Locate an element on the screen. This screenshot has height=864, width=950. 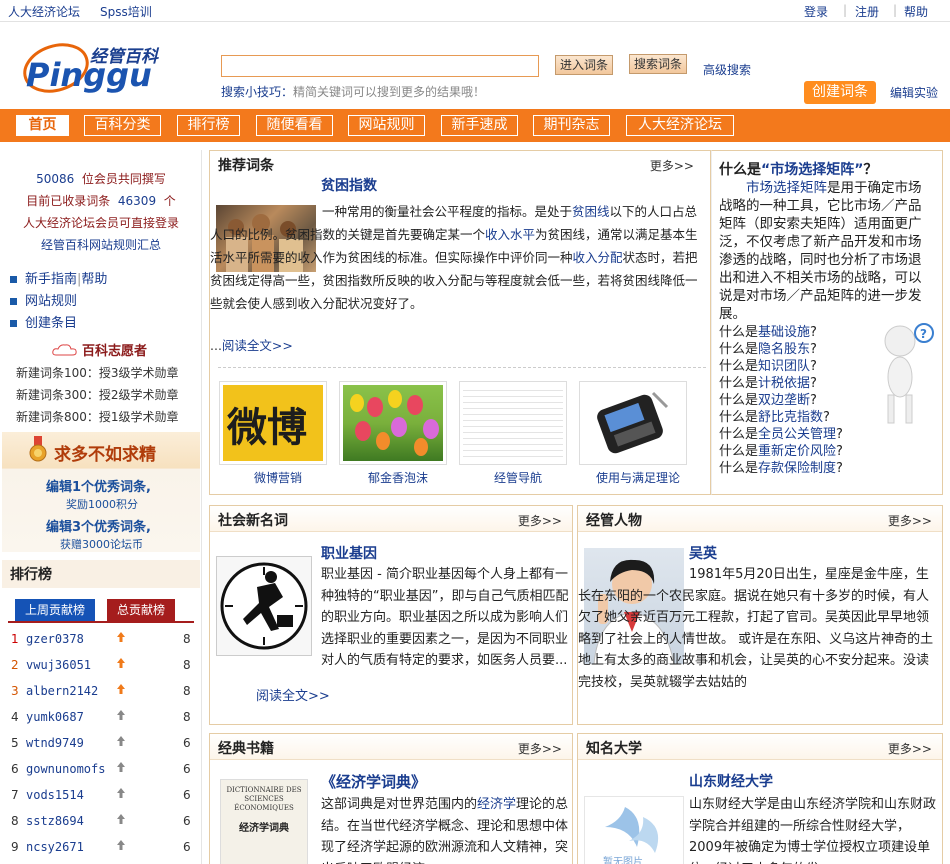
thumb-caption: 使用与满足理论 is located at coordinates (638, 477).